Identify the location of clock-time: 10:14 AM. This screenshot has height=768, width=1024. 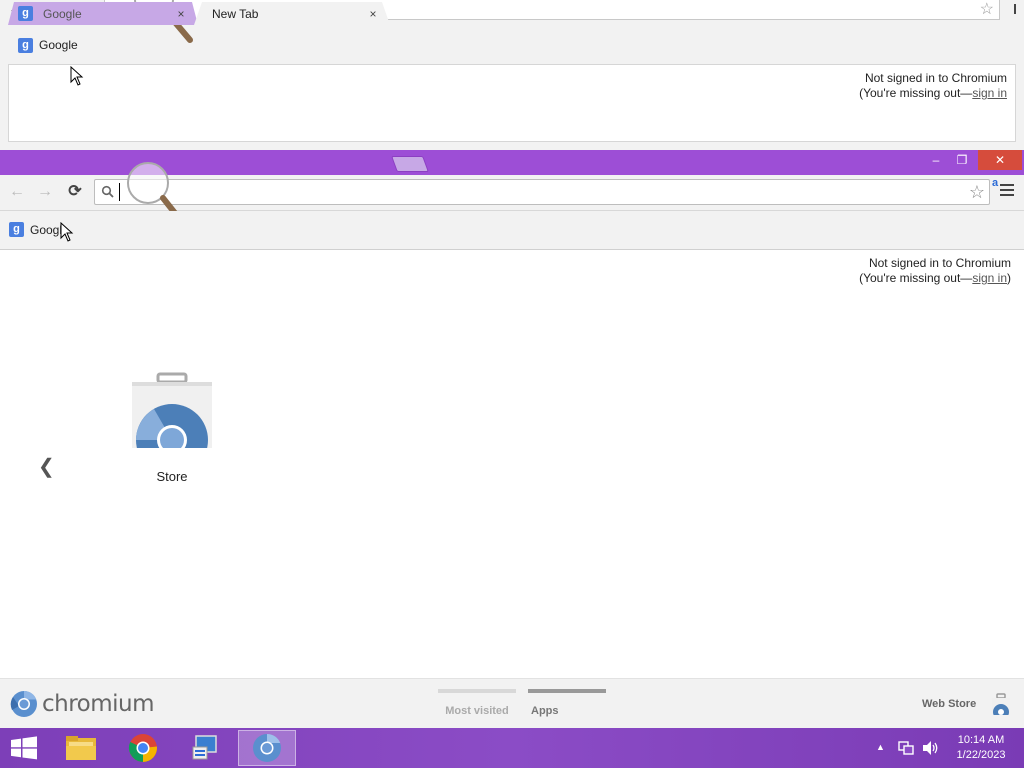
(981, 740).